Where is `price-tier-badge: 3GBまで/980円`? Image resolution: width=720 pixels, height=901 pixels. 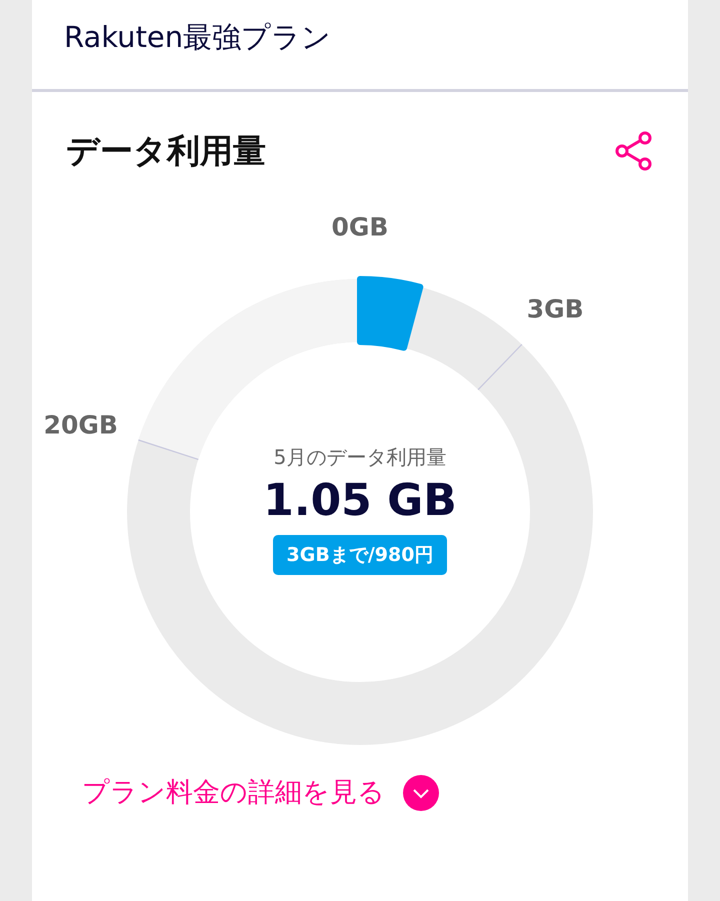 price-tier-badge: 3GBまで/980円 is located at coordinates (360, 555).